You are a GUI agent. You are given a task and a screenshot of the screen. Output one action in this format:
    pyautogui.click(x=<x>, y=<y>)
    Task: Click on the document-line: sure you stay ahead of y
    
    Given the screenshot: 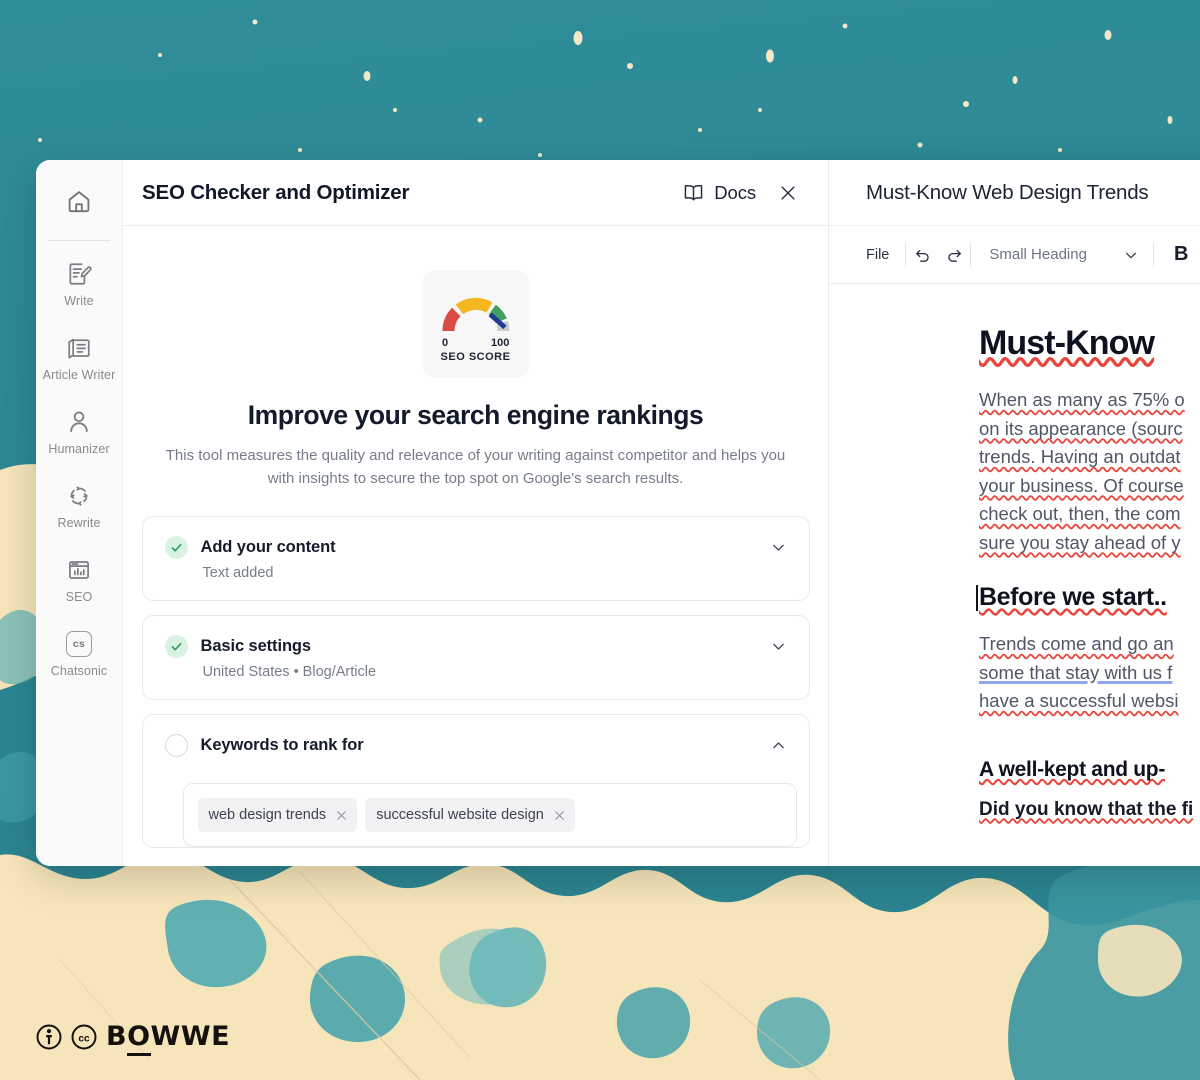 What is the action you would take?
    pyautogui.click(x=1080, y=542)
    